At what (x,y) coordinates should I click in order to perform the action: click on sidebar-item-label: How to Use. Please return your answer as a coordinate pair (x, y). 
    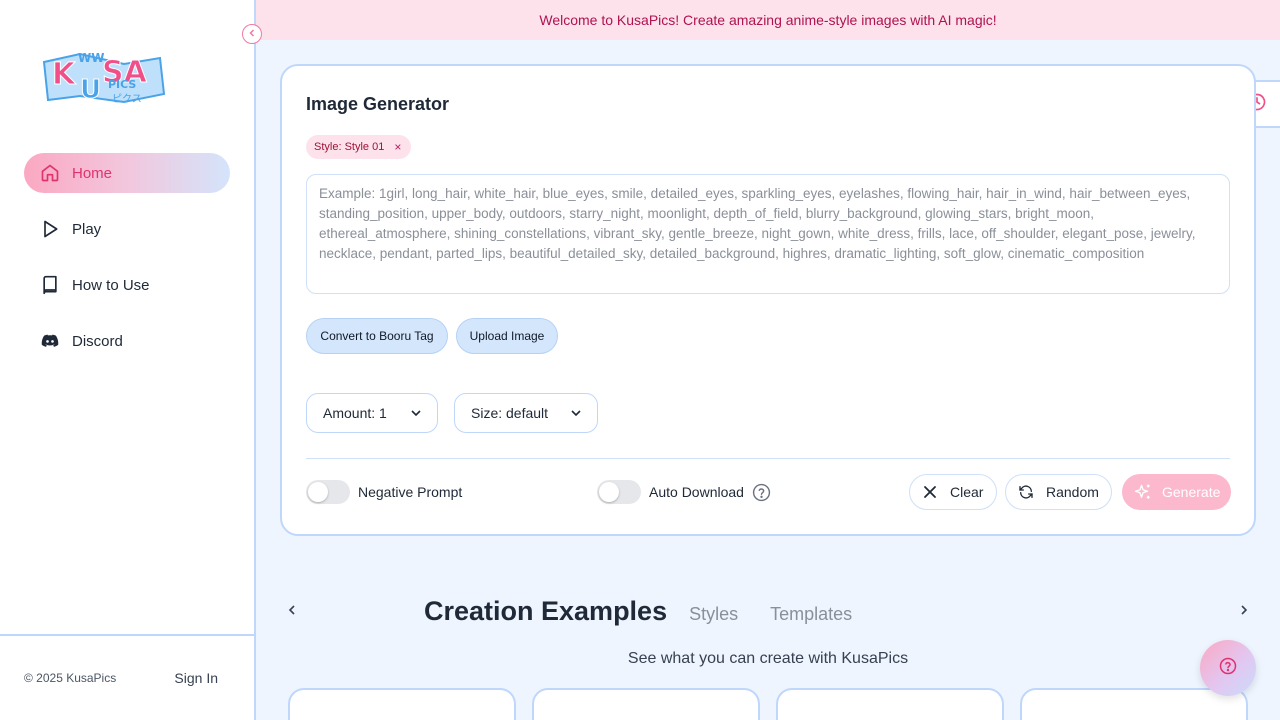
    Looking at the image, I should click on (111, 285).